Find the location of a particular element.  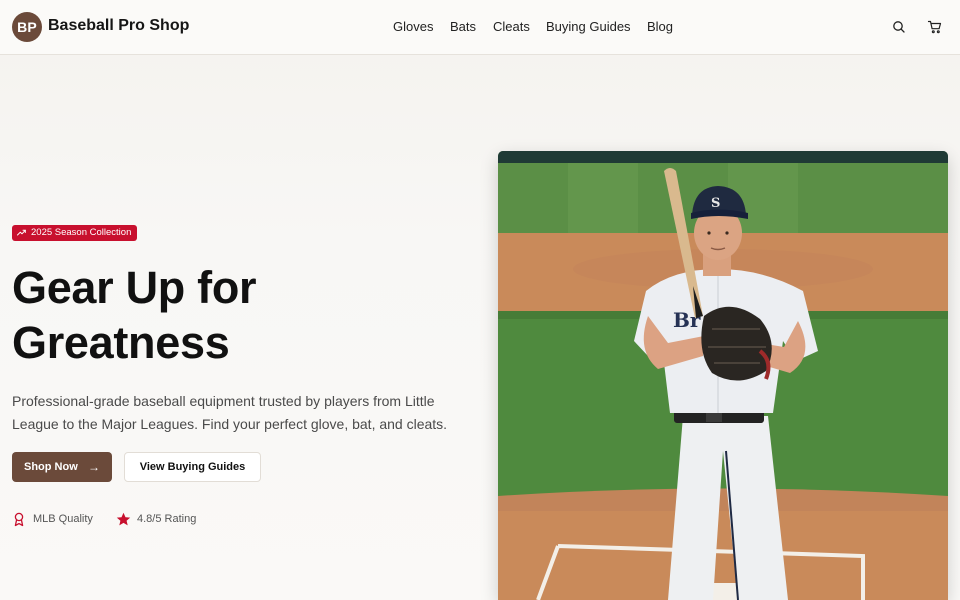

star-icon is located at coordinates (123, 519).